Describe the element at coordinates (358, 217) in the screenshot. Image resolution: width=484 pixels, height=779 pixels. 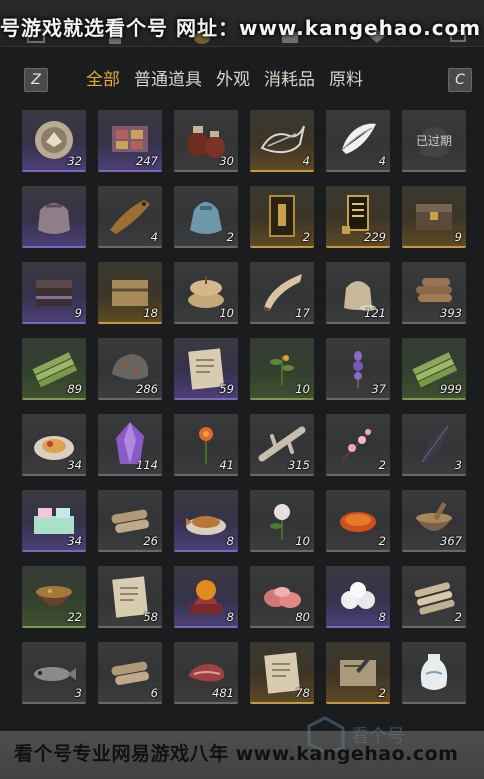
I see `inventory-slot: 229` at that location.